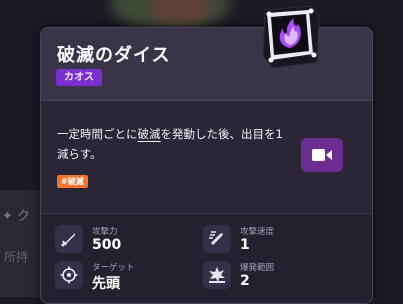 The image size is (403, 304). I want to click on stat-label: ターゲット, so click(113, 268).